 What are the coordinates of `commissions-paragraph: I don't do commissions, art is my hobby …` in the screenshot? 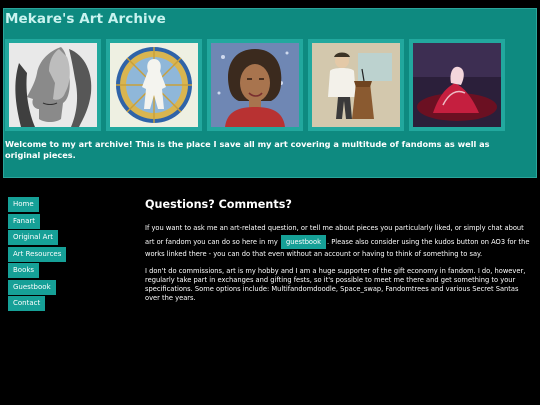 It's located at (335, 284).